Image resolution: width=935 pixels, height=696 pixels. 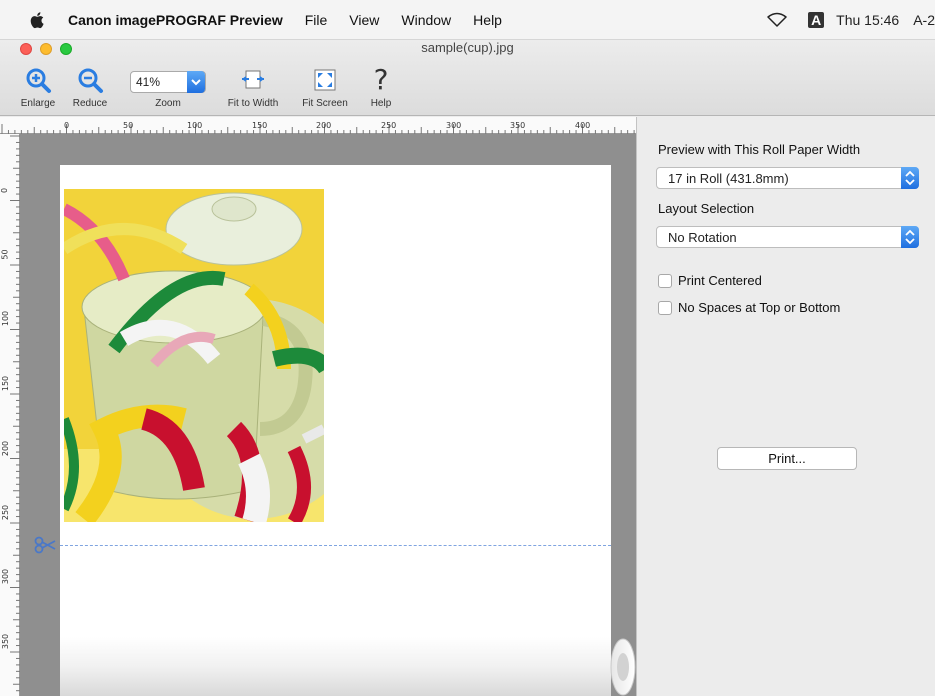 What do you see at coordinates (168, 103) in the screenshot?
I see `zoom-label: Zoom` at bounding box center [168, 103].